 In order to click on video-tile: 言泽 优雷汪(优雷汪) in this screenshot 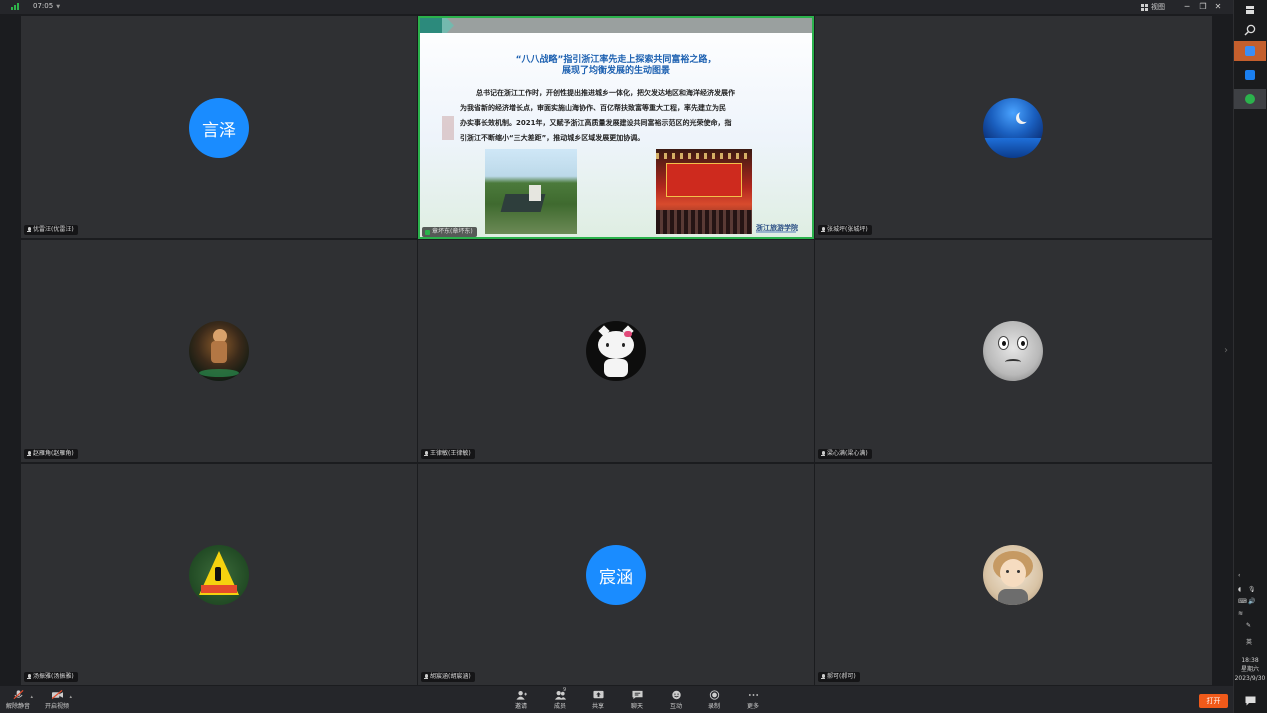, I will do `click(219, 127)`.